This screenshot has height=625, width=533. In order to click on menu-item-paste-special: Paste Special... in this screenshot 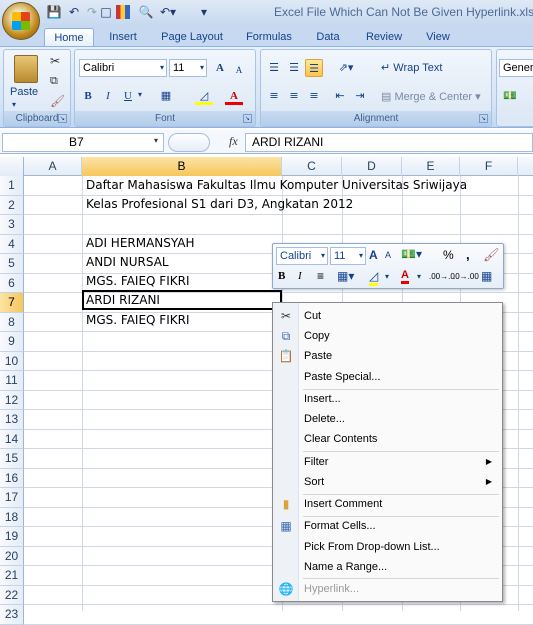, I will do `click(387, 377)`.